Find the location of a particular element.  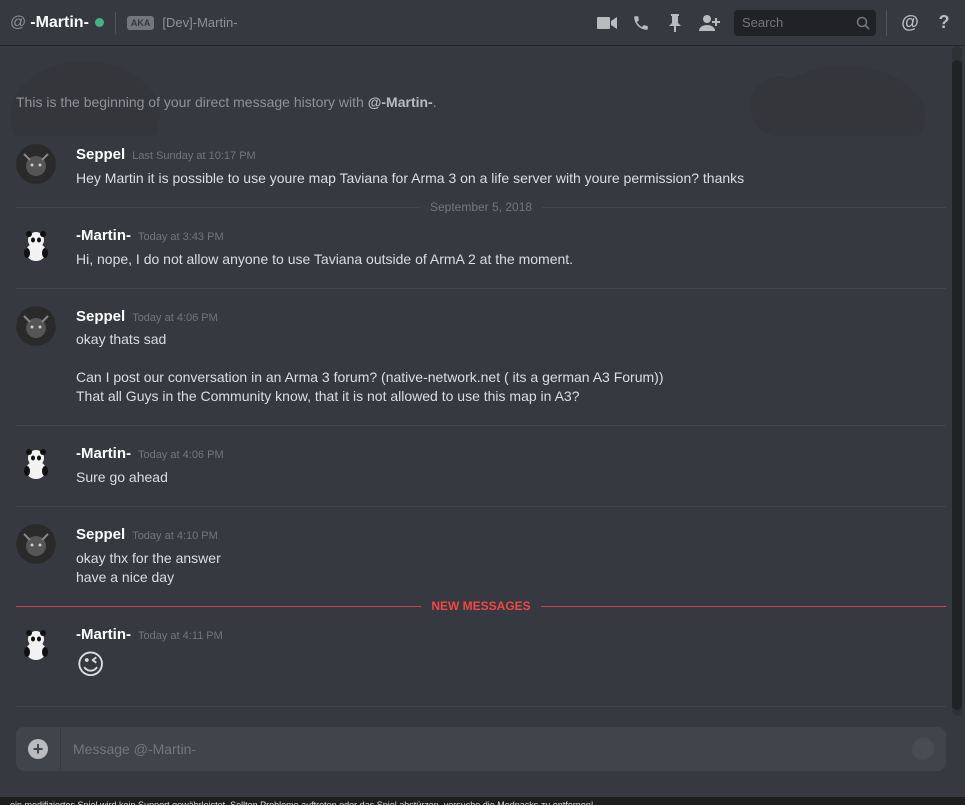

timestamp: Today at 3:43 PM is located at coordinates (181, 237).